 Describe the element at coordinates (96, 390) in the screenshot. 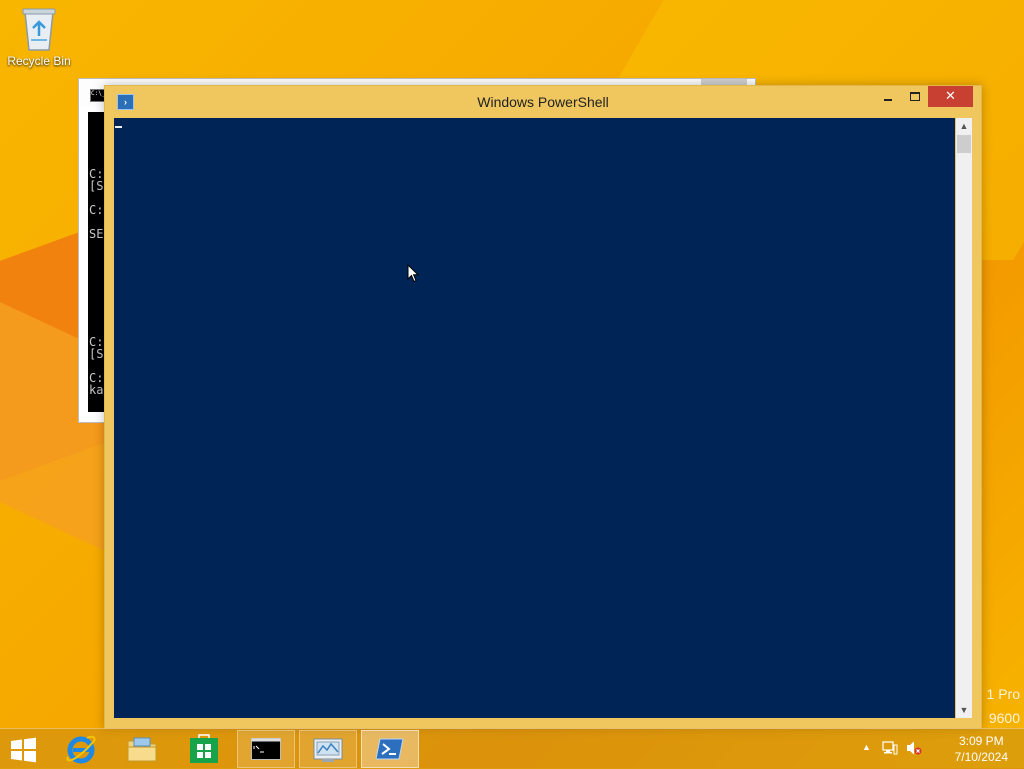

I see `cmd-line: ka` at that location.